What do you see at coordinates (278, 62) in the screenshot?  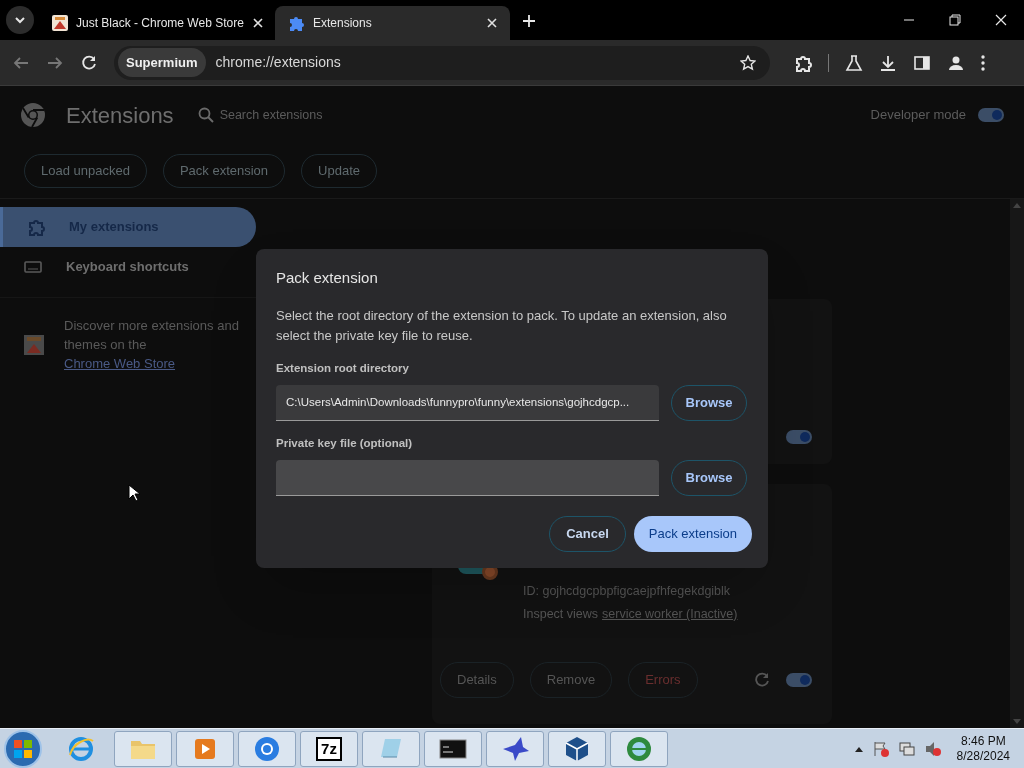 I see `url-text: chrome://extensions` at bounding box center [278, 62].